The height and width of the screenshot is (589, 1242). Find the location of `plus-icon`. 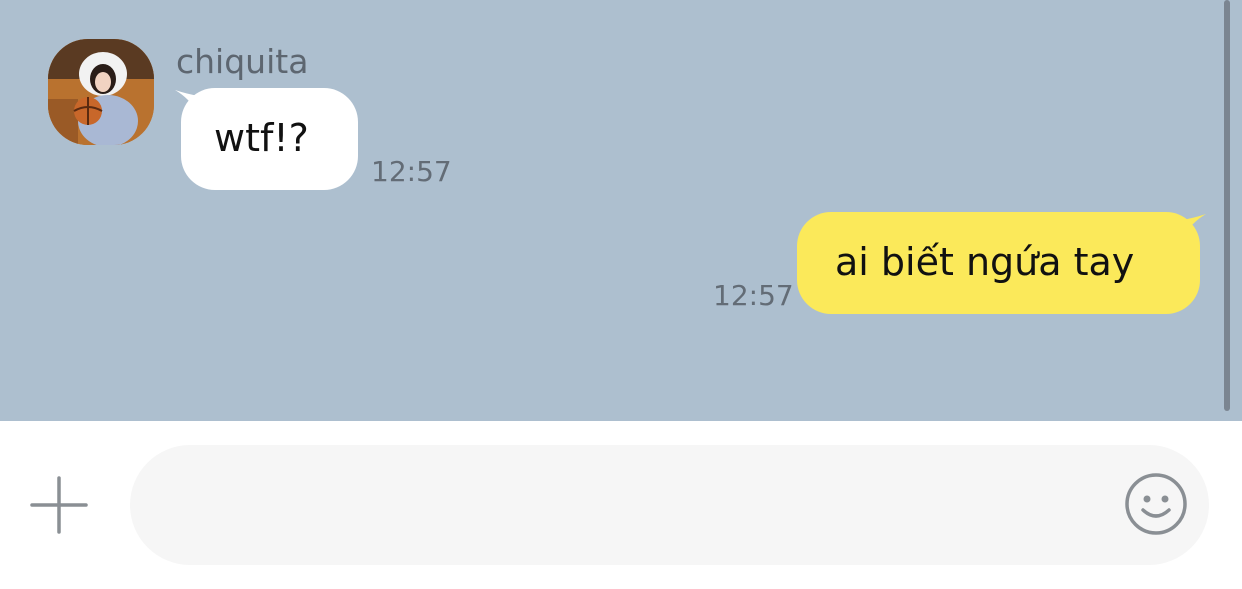

plus-icon is located at coordinates (59, 505).